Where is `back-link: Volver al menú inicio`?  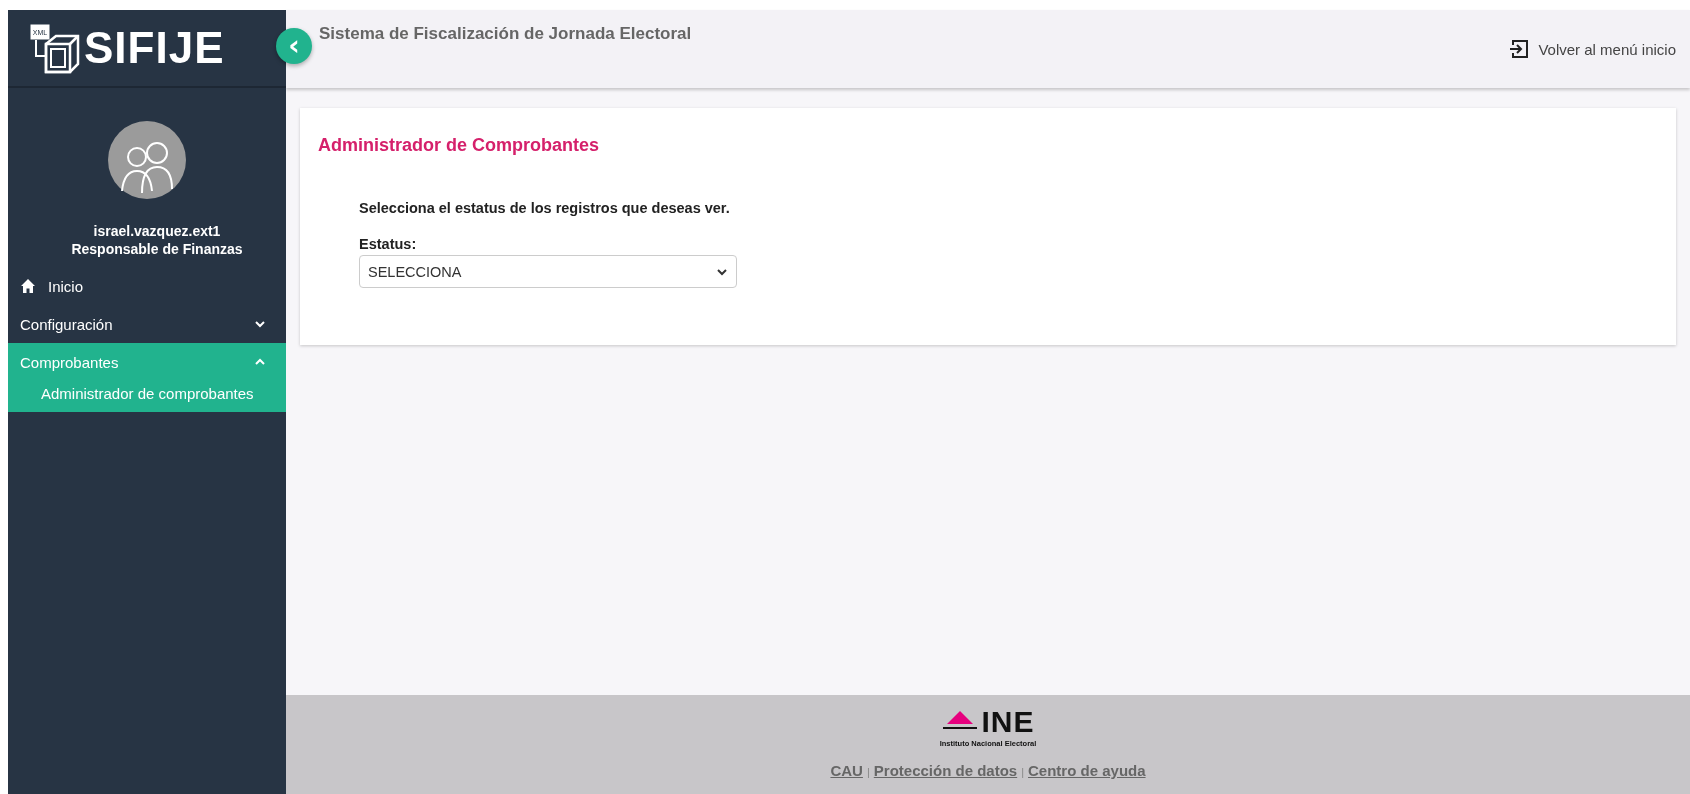
back-link: Volver al menú inicio is located at coordinates (1592, 49).